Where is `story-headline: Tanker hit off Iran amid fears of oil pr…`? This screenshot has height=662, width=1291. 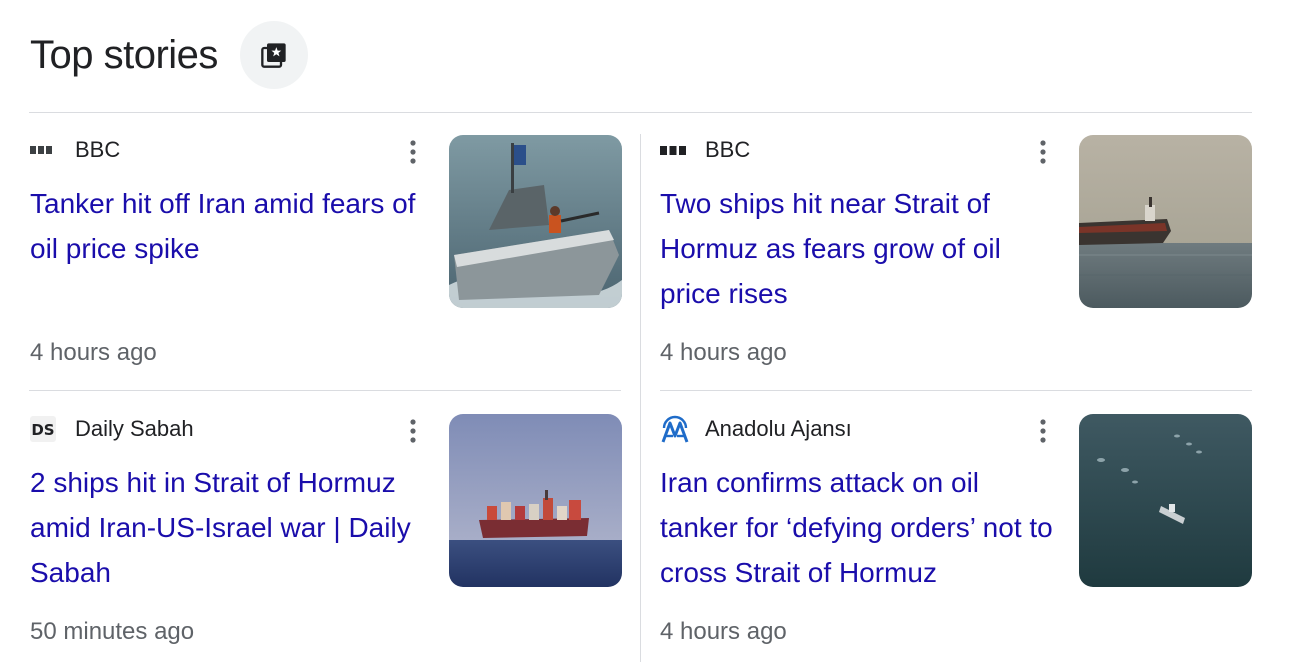
story-headline: Tanker hit off Iran amid fears of oil pr… is located at coordinates (230, 226).